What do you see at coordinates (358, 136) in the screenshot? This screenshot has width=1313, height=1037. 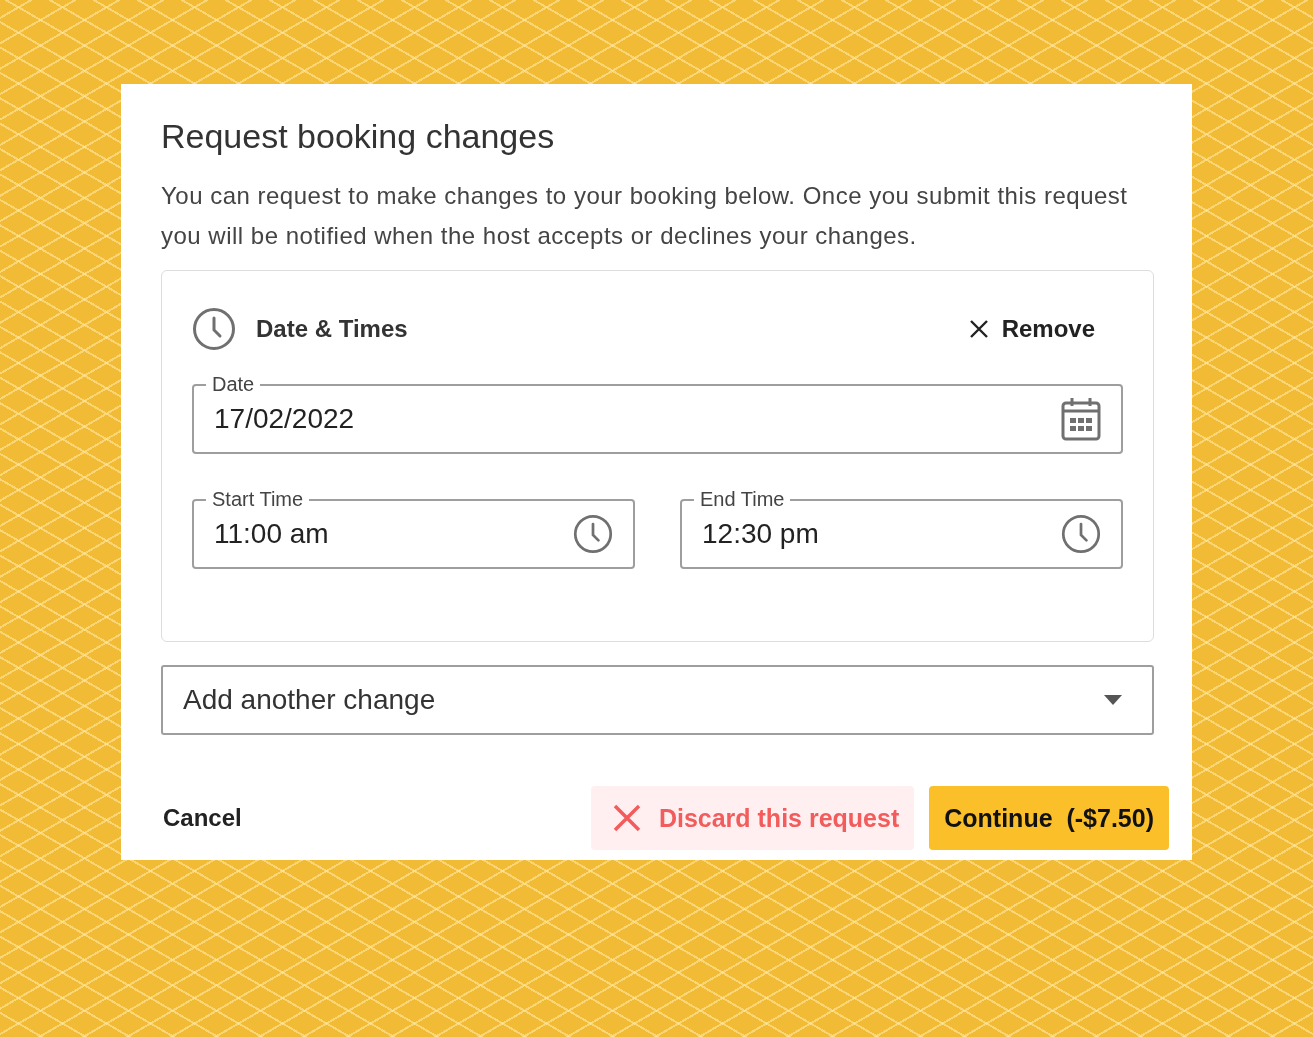 I see `dialog-title: Request booking changes` at bounding box center [358, 136].